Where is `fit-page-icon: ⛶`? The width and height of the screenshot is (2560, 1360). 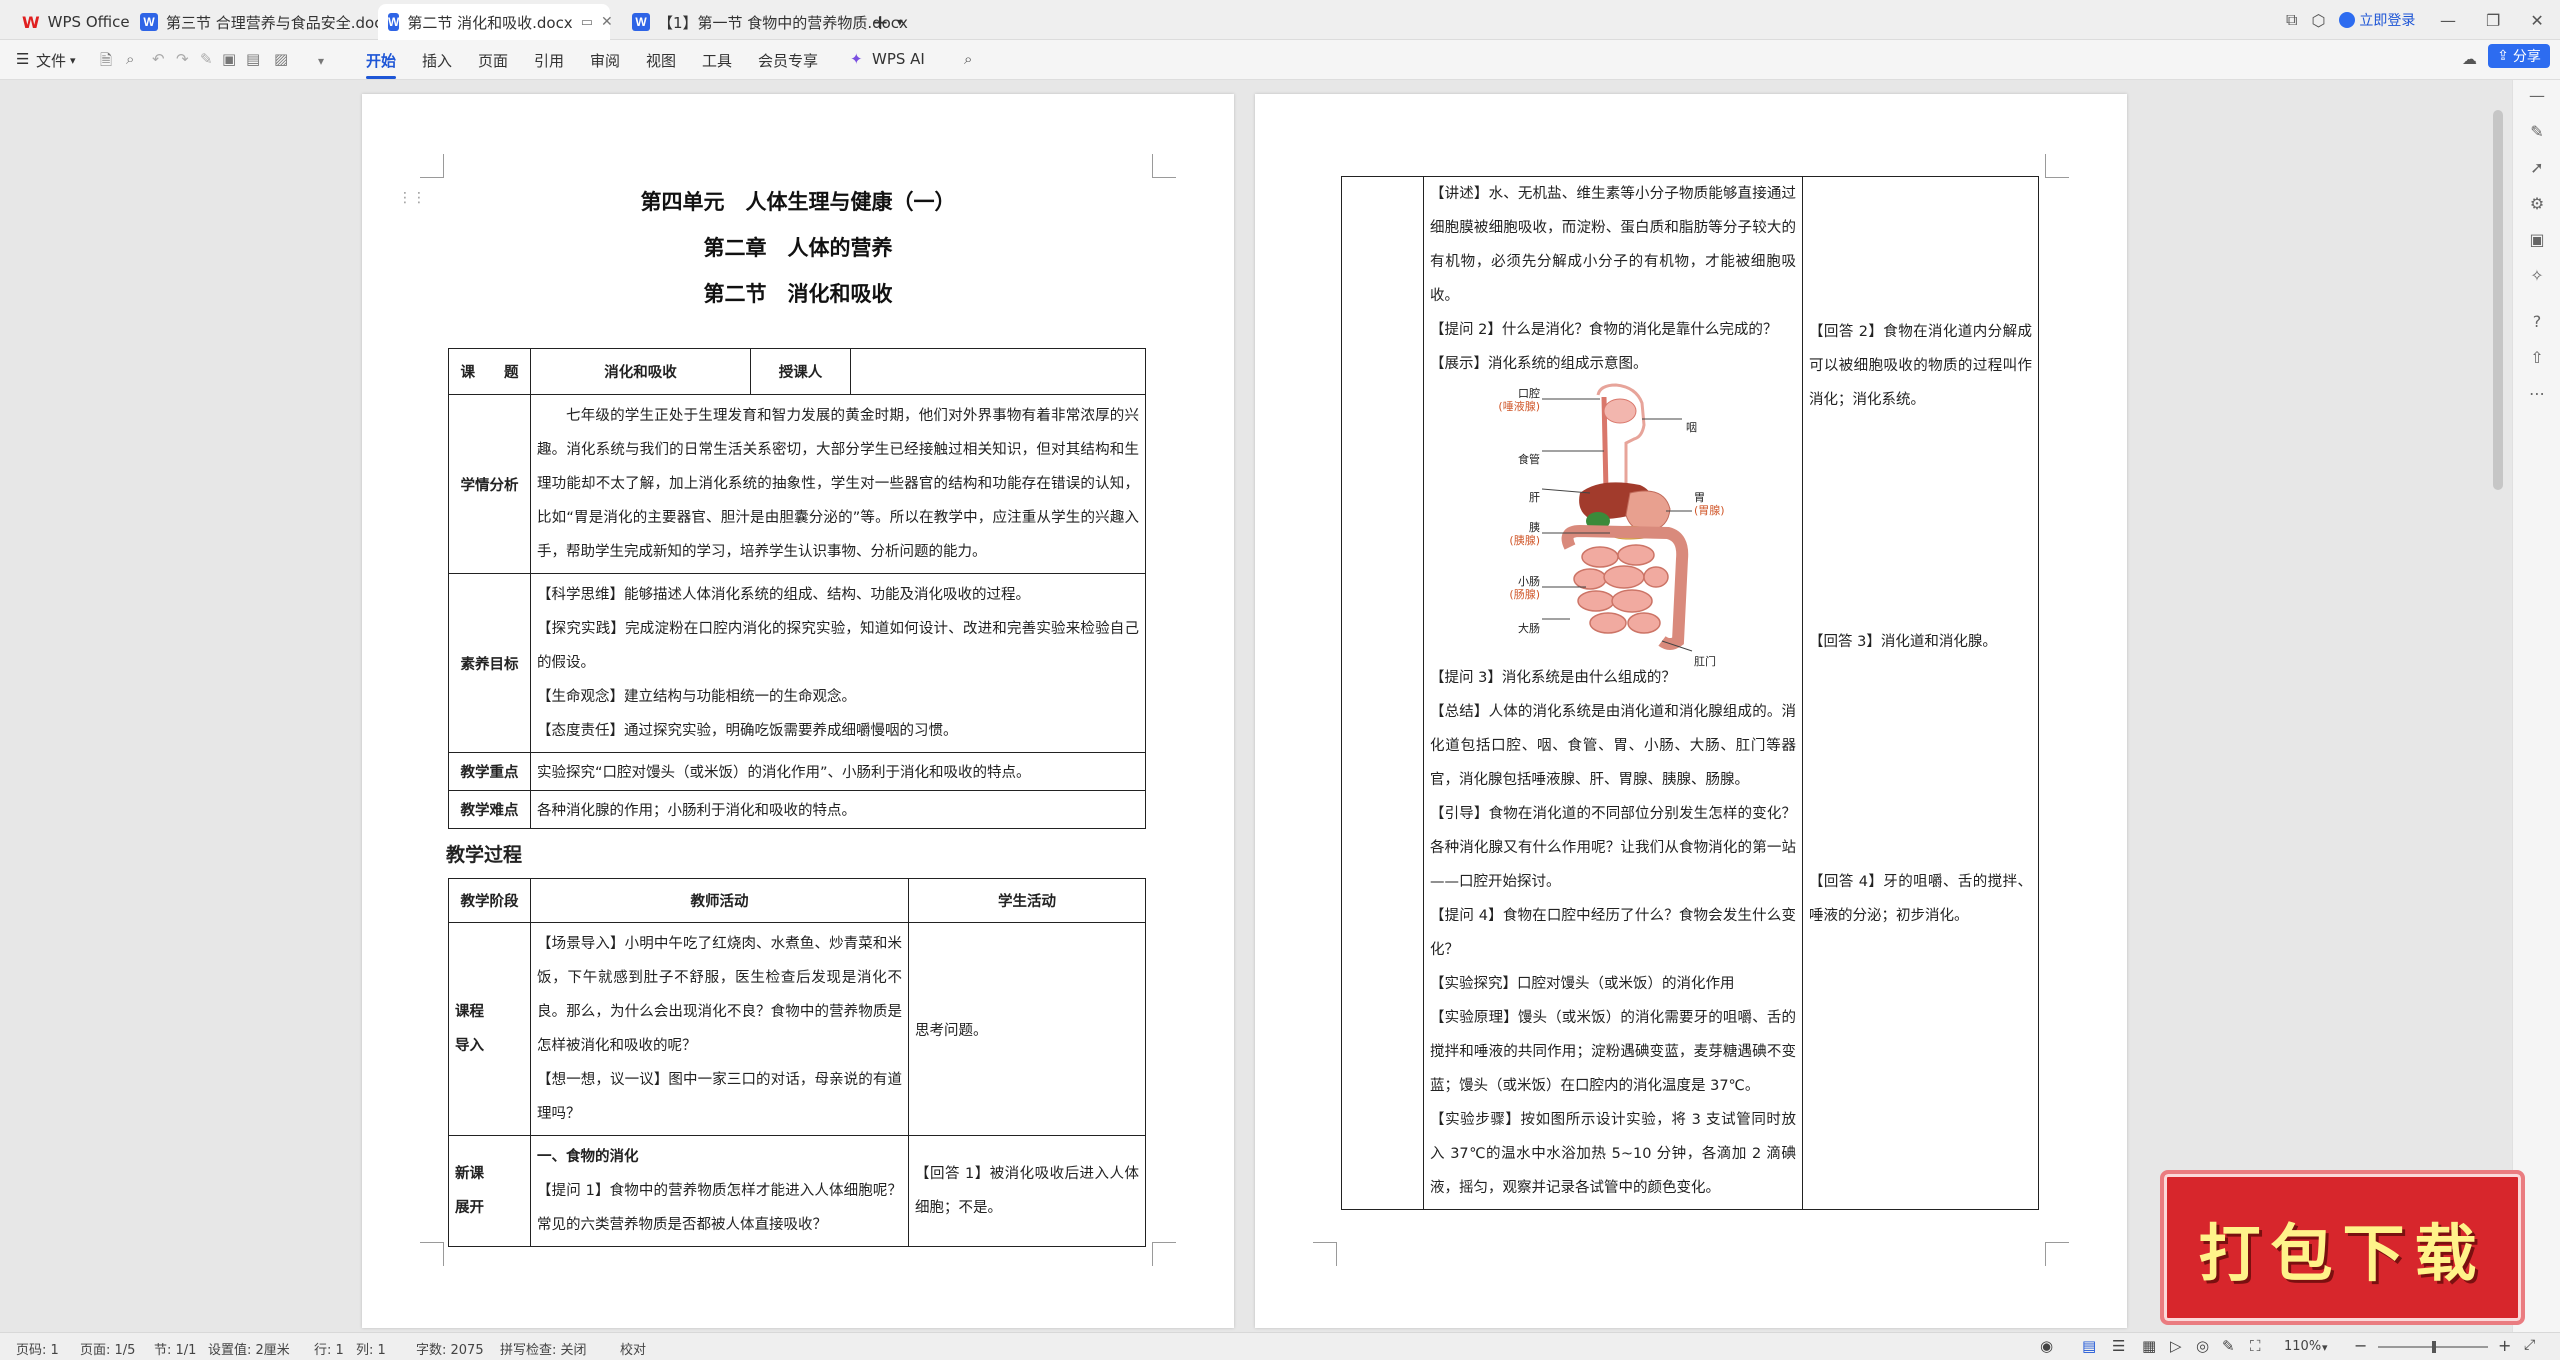 fit-page-icon: ⛶ is located at coordinates (2255, 1346).